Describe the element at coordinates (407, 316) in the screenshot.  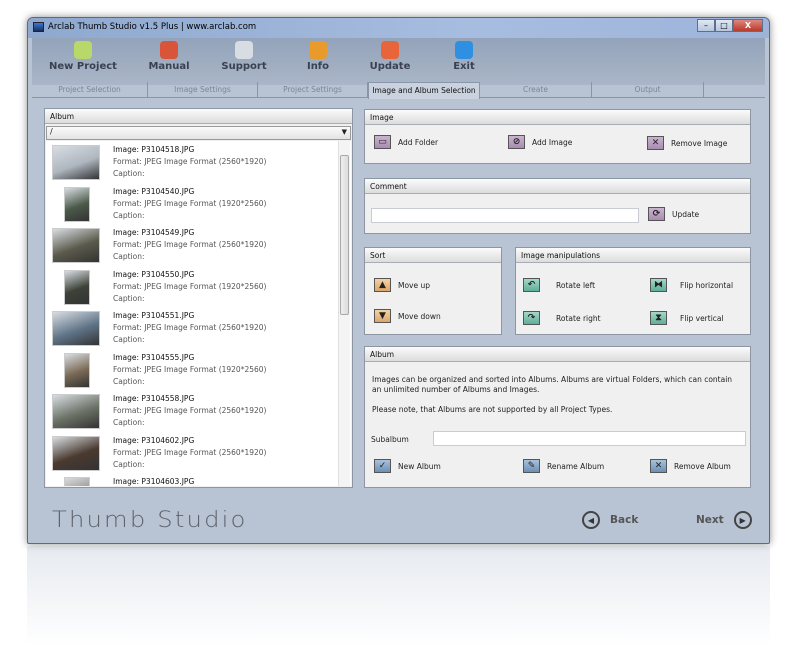
I see `move-down-button: ▼ Move down` at that location.